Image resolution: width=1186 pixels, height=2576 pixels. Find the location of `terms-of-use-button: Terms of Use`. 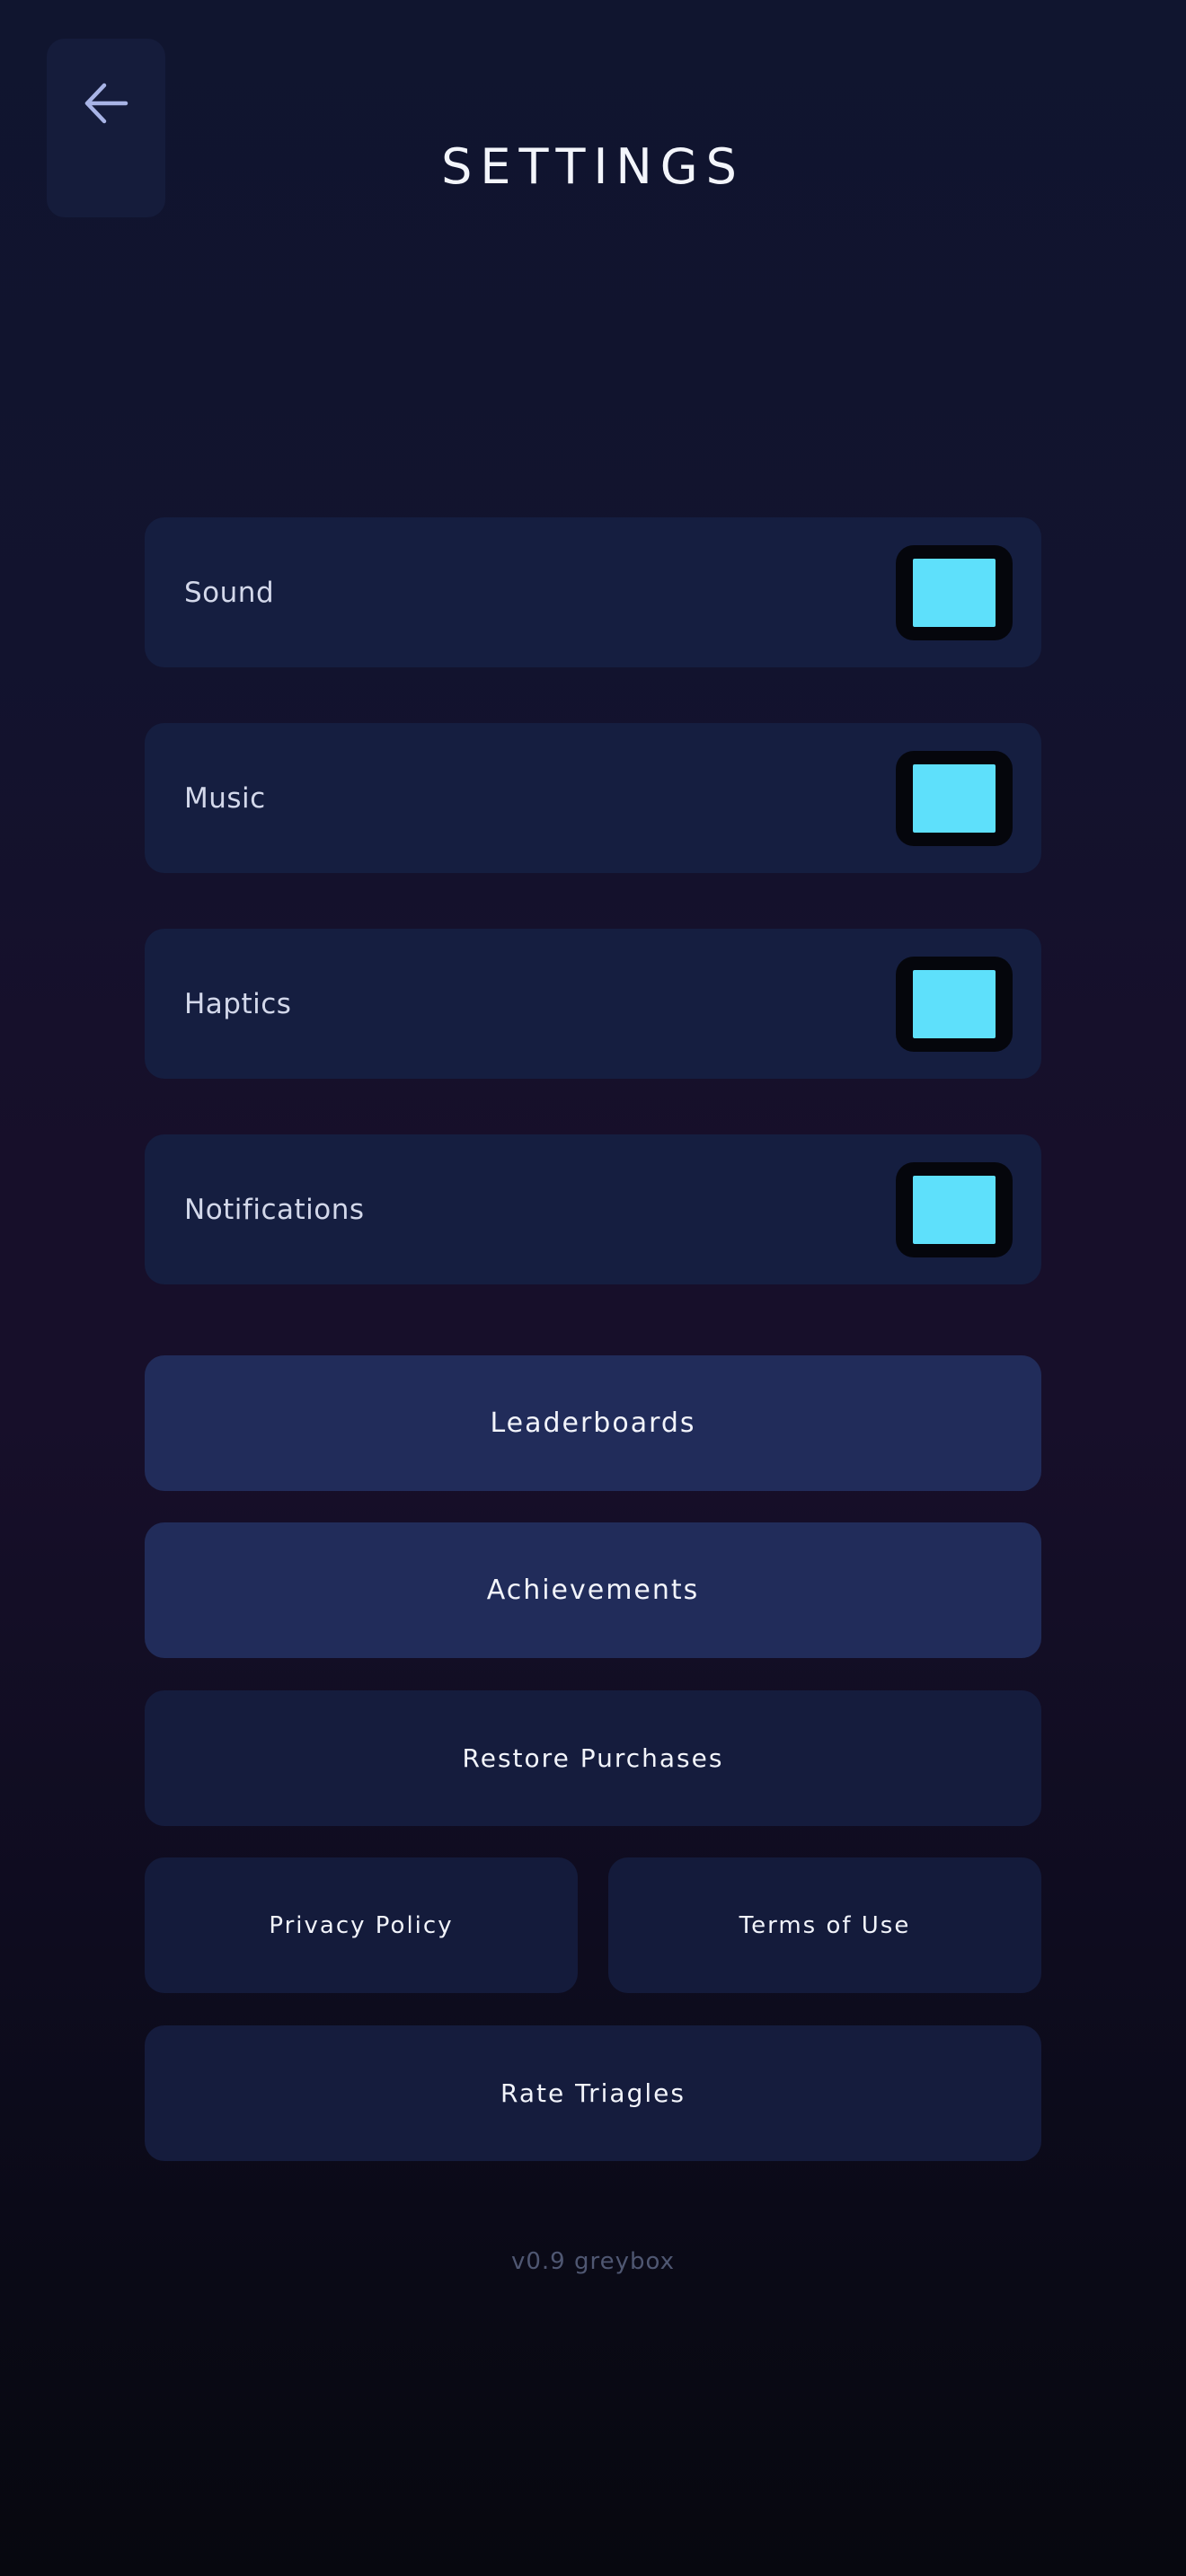

terms-of-use-button: Terms of Use is located at coordinates (824, 1925).